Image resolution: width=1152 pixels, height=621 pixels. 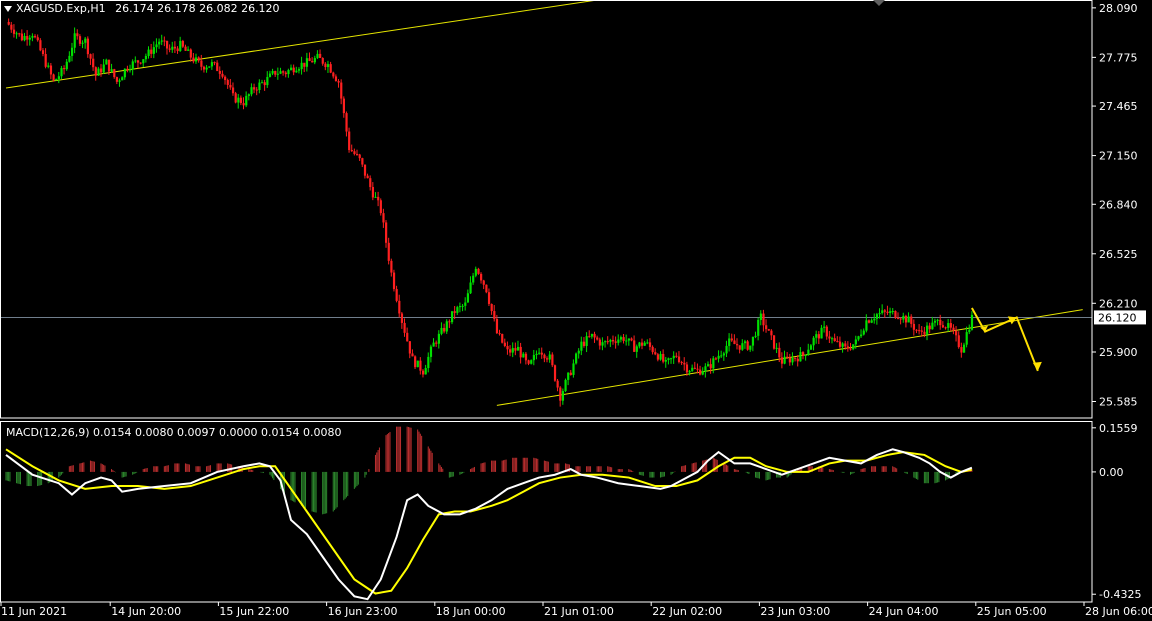 I want to click on macd-tick-label: -0.4325, so click(x=1120, y=594).